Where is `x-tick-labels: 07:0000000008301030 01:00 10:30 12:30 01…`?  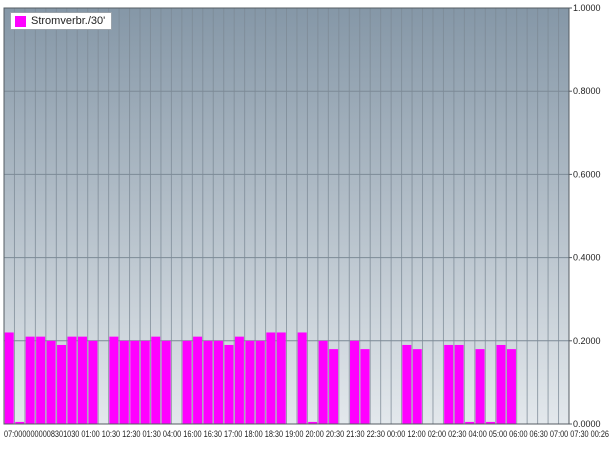 x-tick-labels: 07:0000000008301030 01:00 10:30 12:30 01… is located at coordinates (306, 434).